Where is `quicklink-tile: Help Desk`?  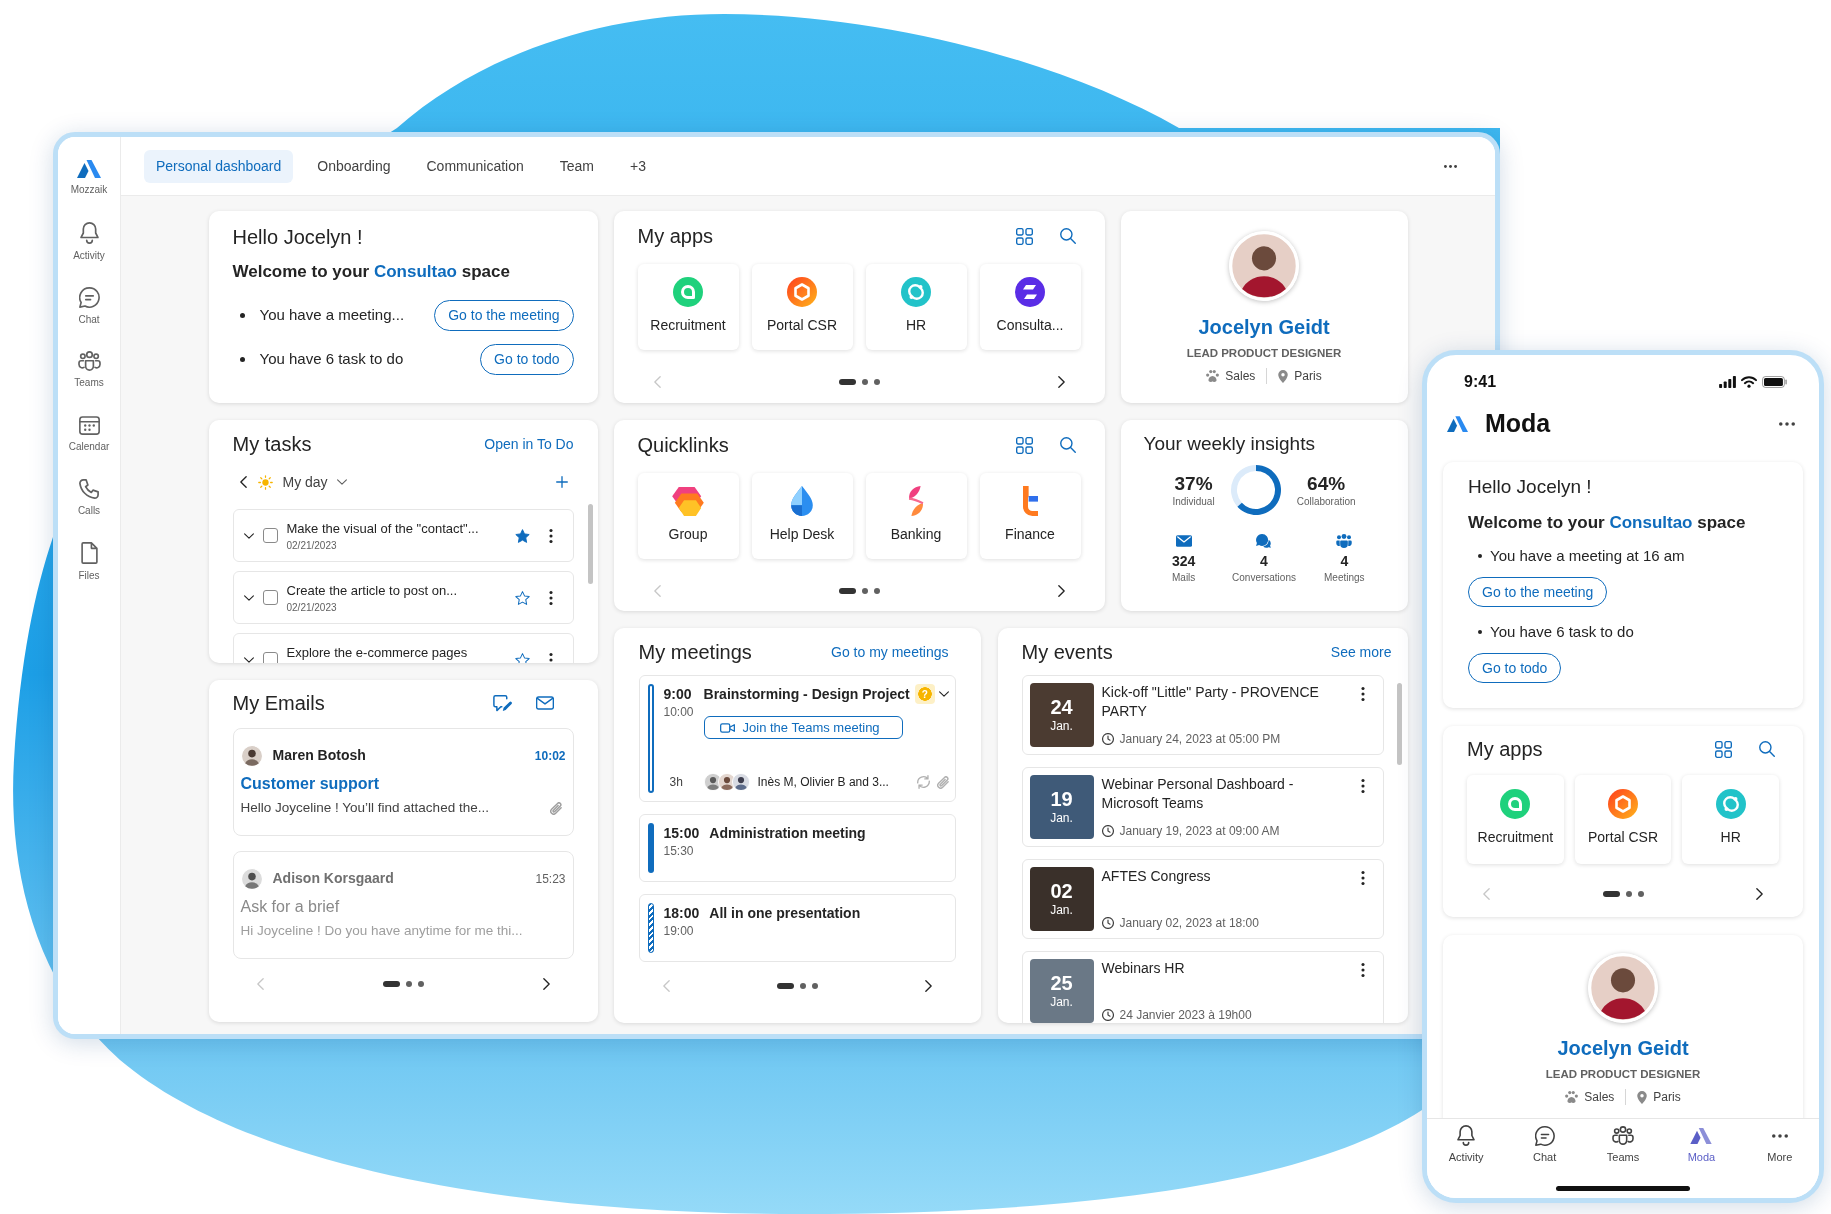 quicklink-tile: Help Desk is located at coordinates (802, 516).